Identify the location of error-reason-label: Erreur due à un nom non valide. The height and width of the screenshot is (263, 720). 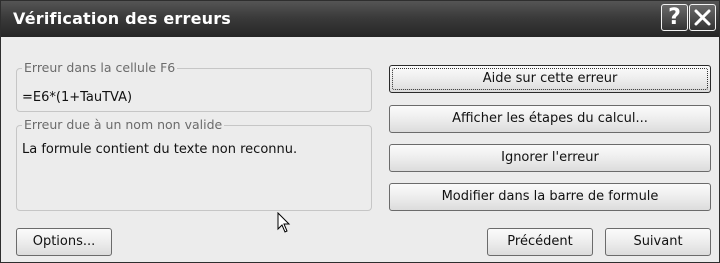
(123, 124).